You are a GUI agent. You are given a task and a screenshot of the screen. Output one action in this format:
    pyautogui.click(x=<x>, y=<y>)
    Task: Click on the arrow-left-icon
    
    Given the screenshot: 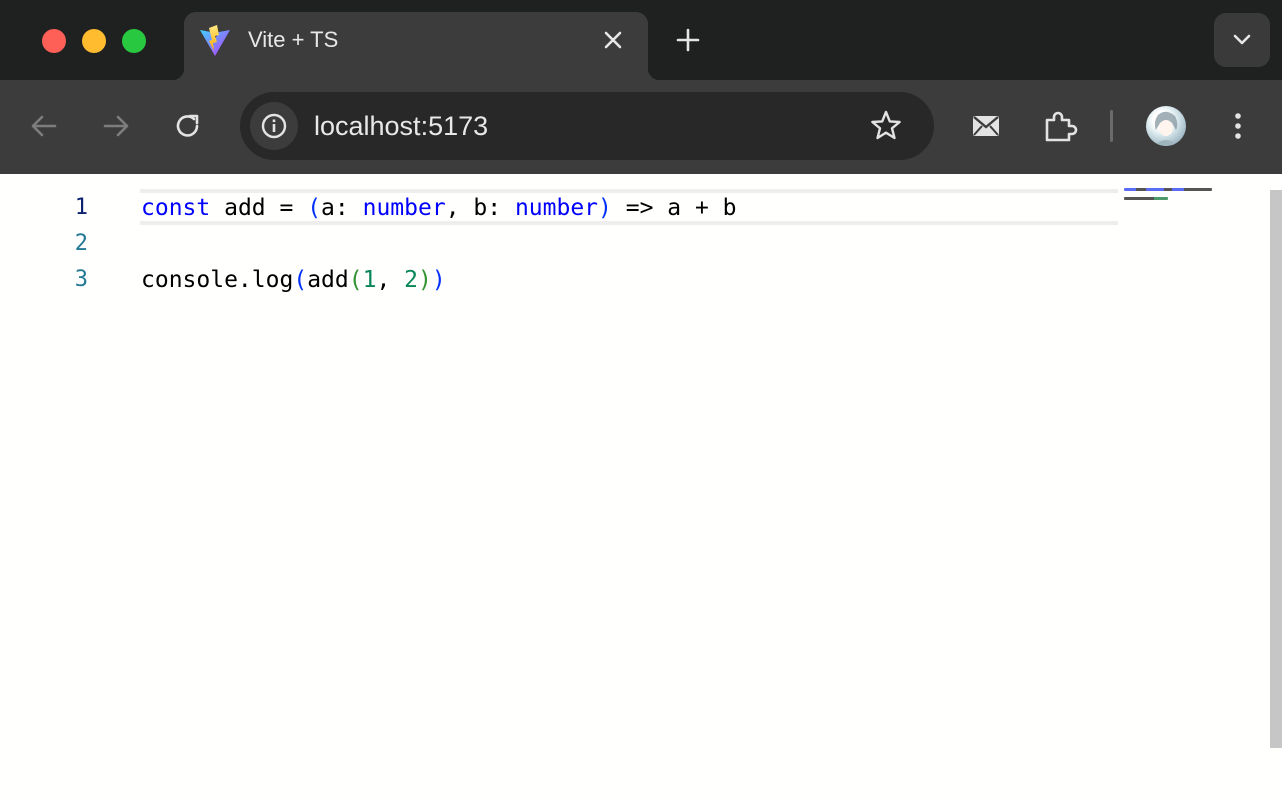 What is the action you would take?
    pyautogui.click(x=44, y=126)
    